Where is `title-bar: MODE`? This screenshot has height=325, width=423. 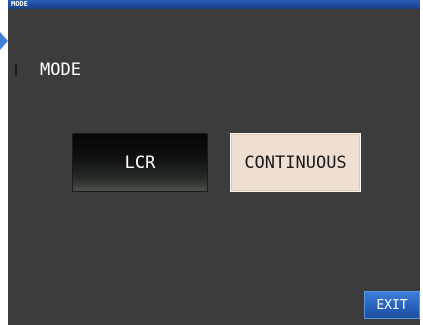
title-bar: MODE is located at coordinates (214, 4).